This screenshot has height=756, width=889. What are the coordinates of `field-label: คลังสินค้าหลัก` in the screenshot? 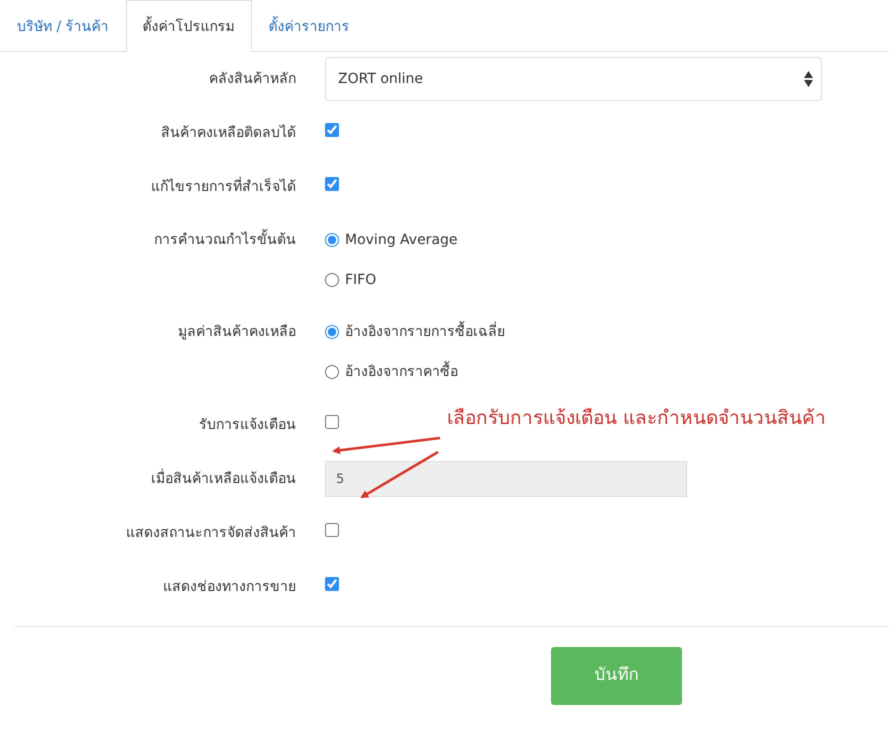 It's located at (252, 79).